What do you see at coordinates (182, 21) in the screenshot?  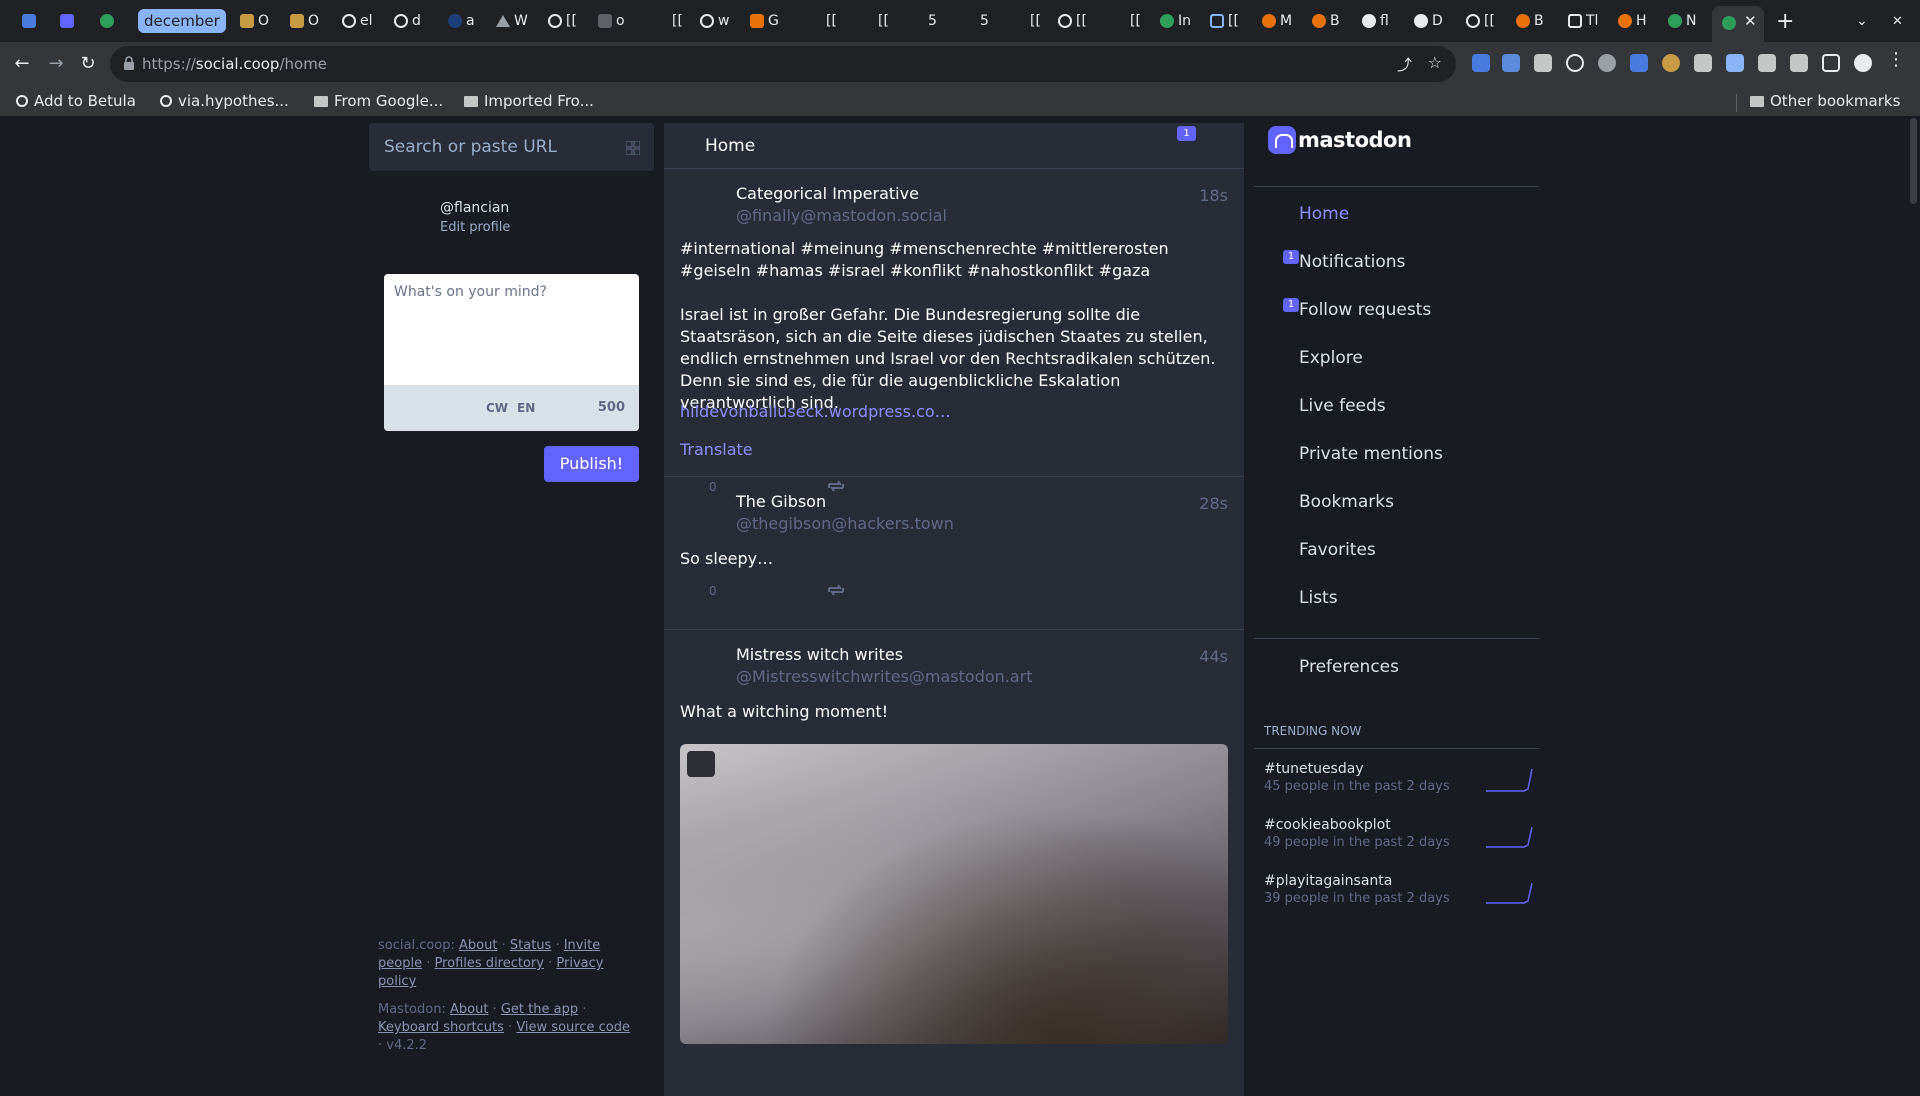 I see `tab-group-december: december` at bounding box center [182, 21].